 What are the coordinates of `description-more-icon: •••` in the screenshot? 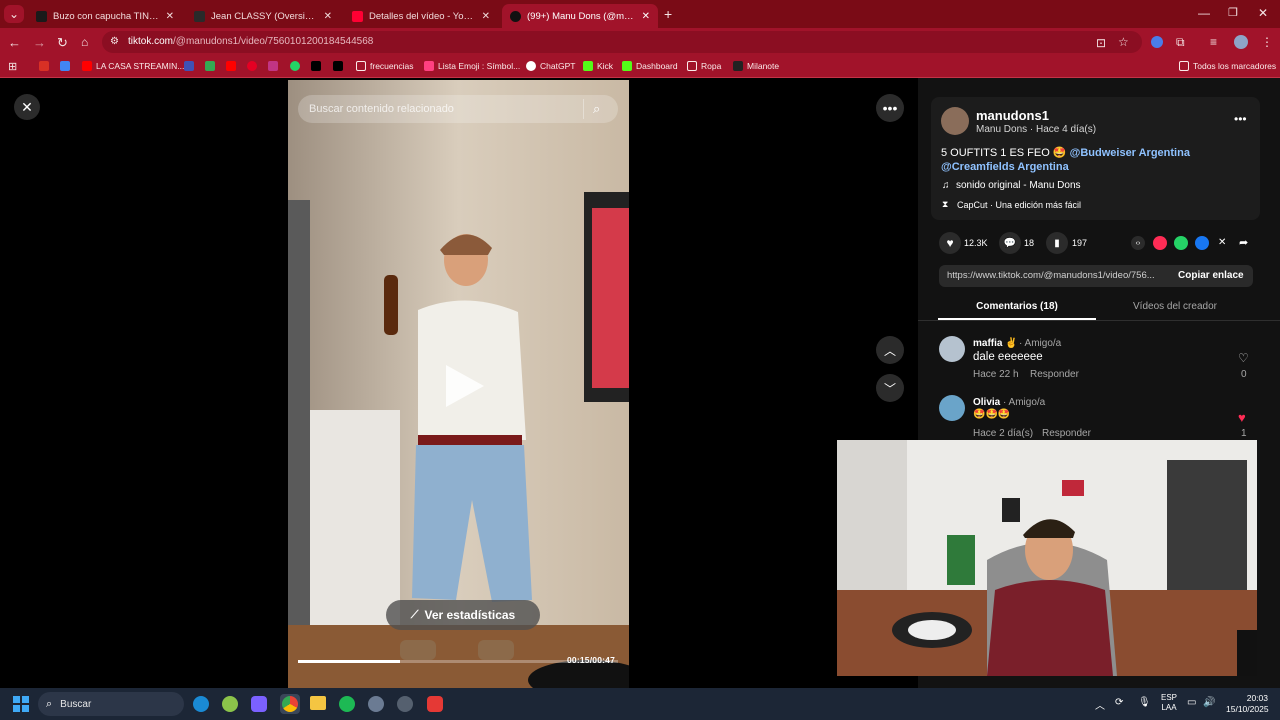 It's located at (1240, 119).